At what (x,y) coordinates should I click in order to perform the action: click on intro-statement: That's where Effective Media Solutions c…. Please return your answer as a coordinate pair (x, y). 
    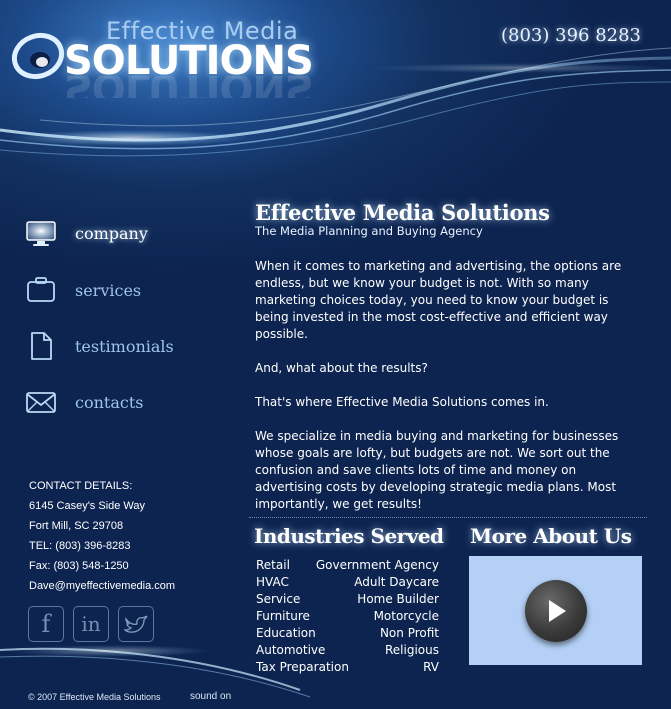
    Looking at the image, I should click on (402, 402).